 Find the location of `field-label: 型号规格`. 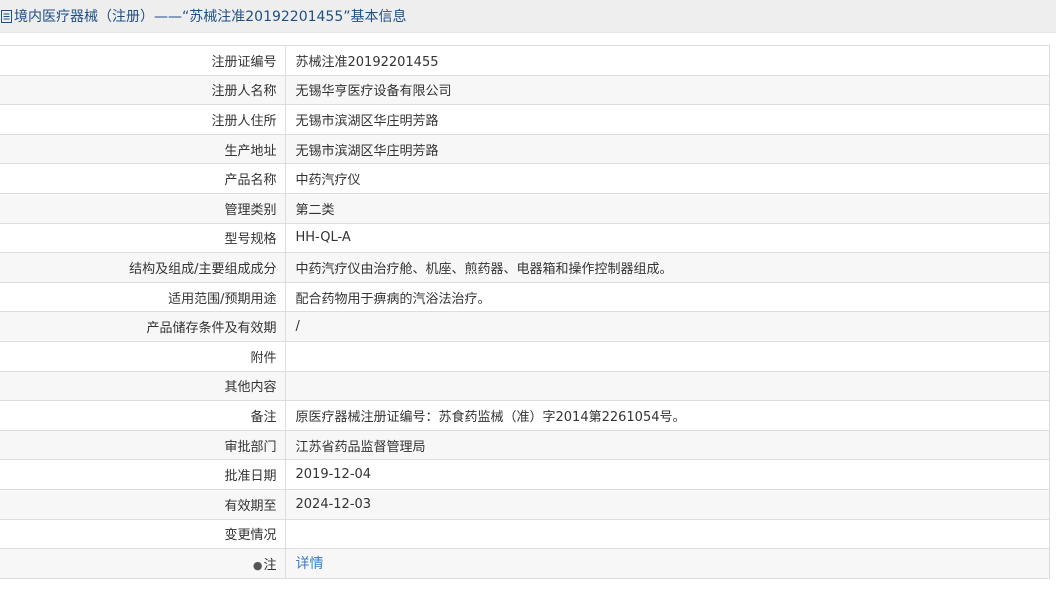

field-label: 型号规格 is located at coordinates (143, 238).